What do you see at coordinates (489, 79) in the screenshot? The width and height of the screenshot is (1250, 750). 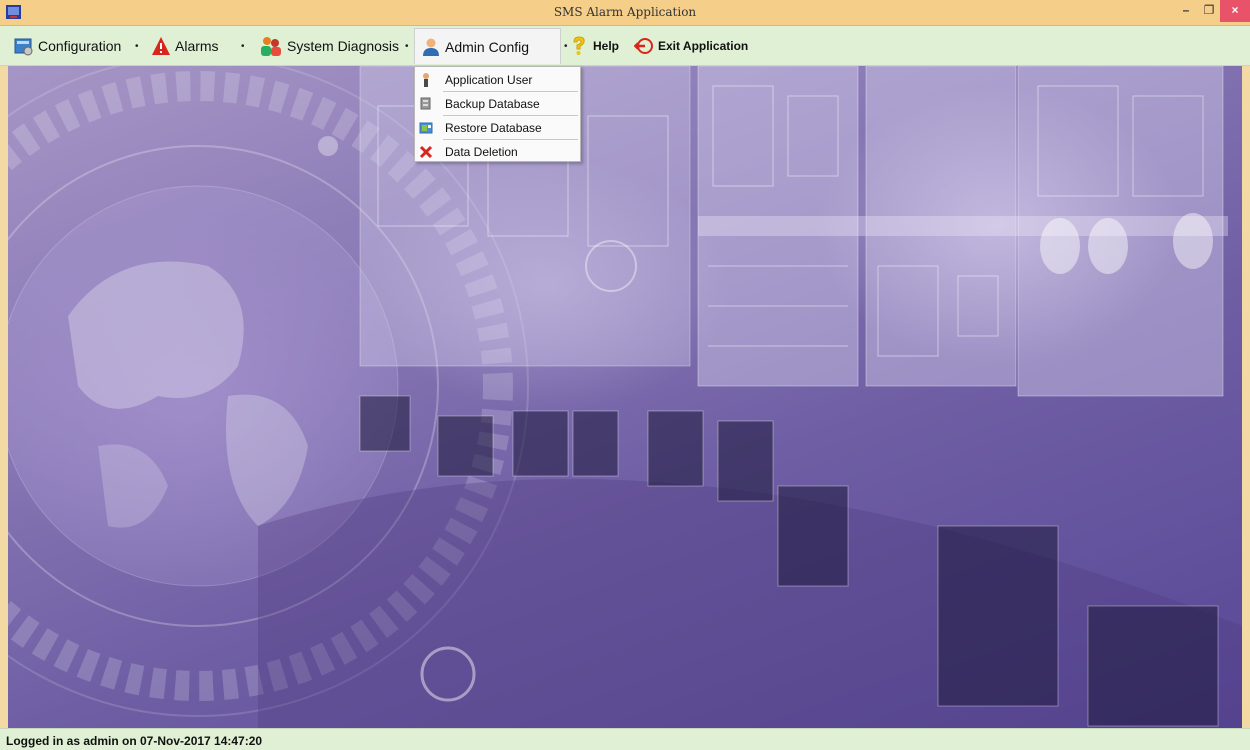 I see `menu-application-user-label: Application User` at bounding box center [489, 79].